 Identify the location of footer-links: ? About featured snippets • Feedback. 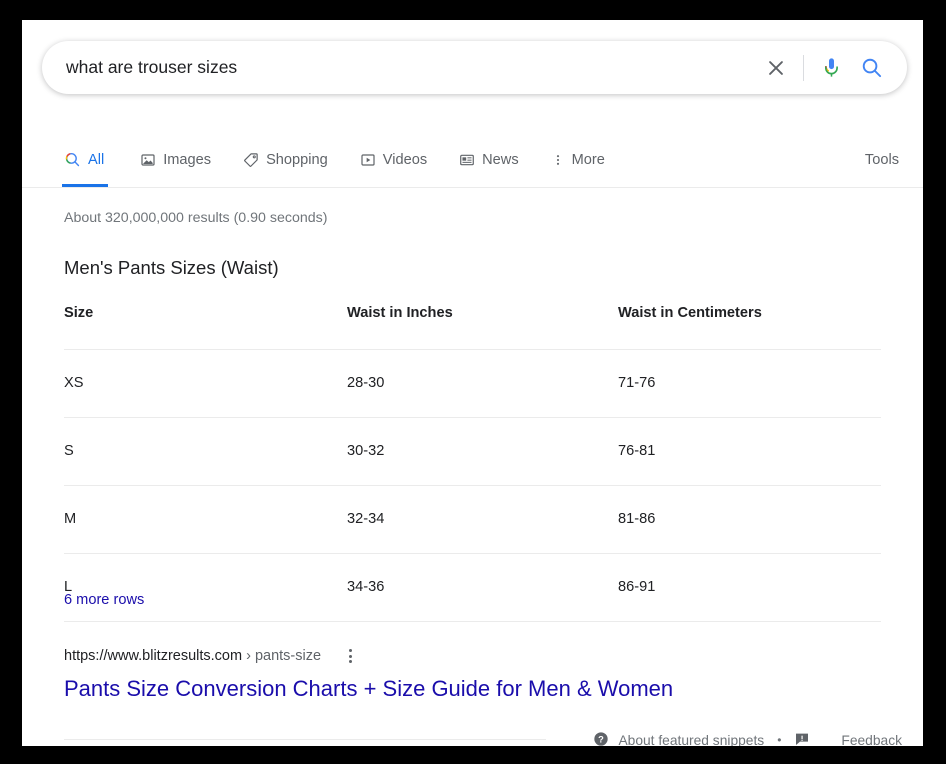
(747, 733).